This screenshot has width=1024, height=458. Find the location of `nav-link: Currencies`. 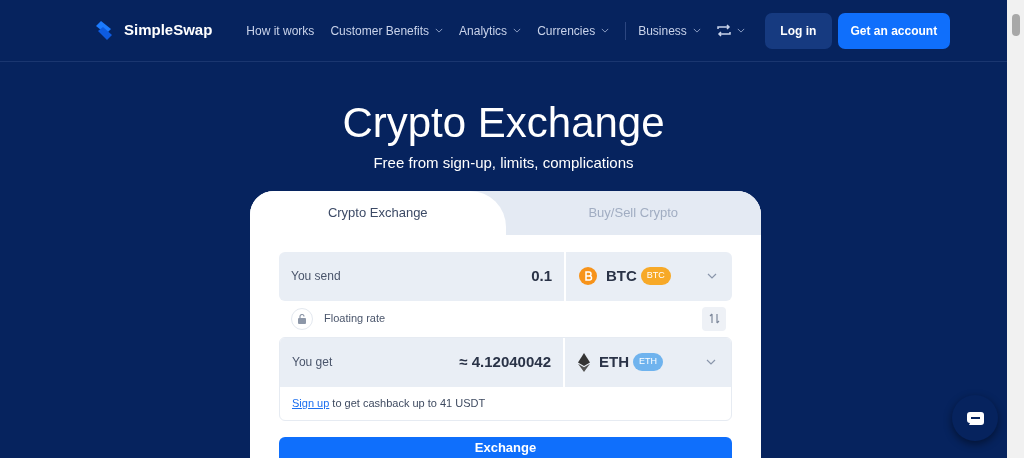

nav-link: Currencies is located at coordinates (573, 30).